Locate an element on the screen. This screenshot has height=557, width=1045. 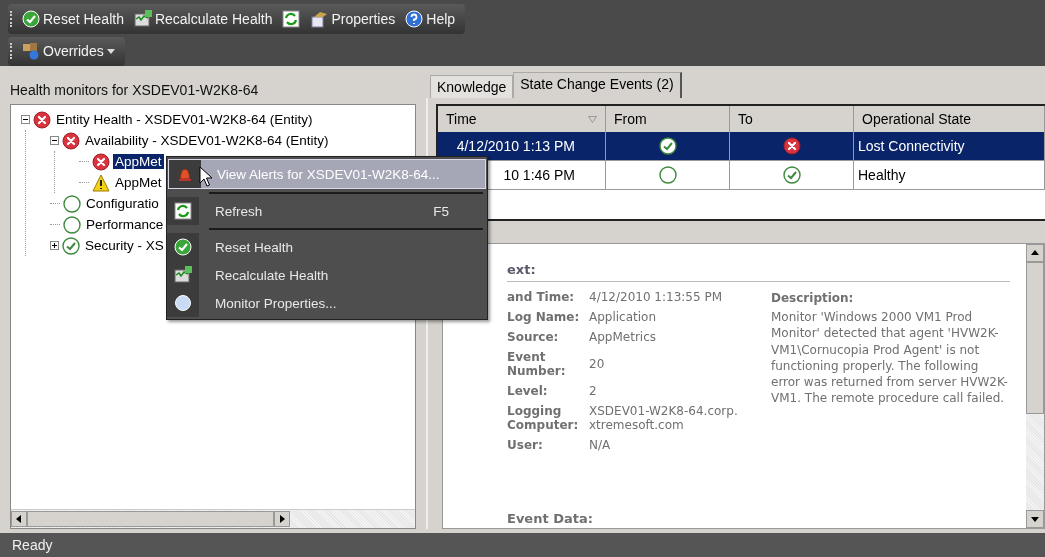
toolbar-button: Help is located at coordinates (430, 18).